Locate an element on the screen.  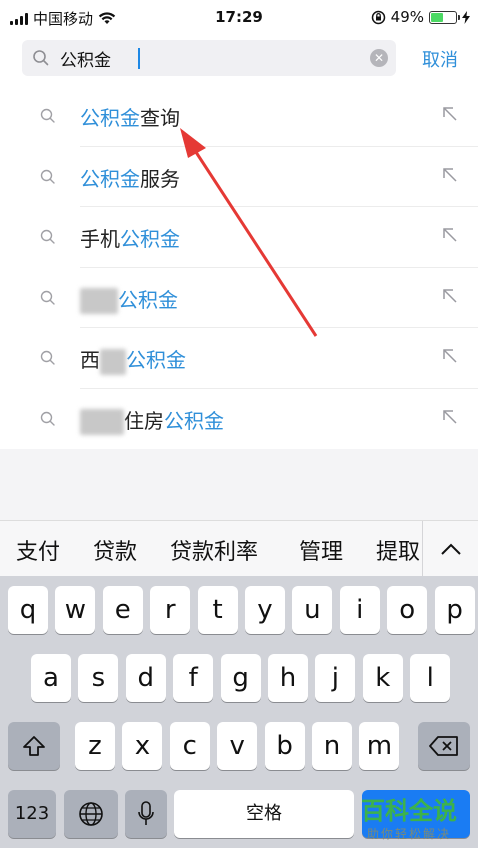
globe-key is located at coordinates (91, 814).